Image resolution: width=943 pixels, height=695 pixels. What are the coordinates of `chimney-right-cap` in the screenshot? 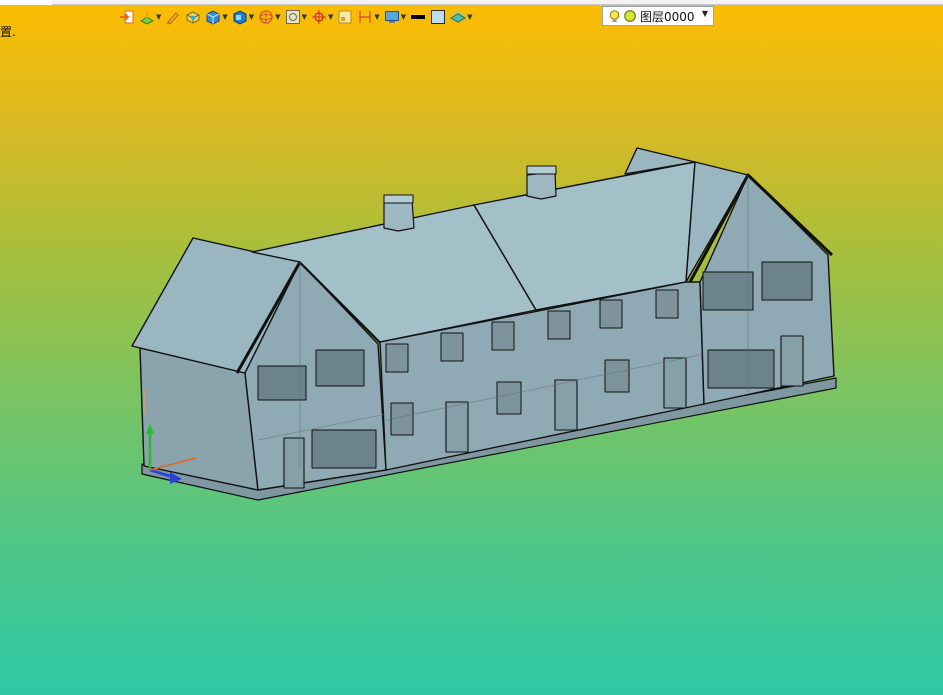 It's located at (541, 170).